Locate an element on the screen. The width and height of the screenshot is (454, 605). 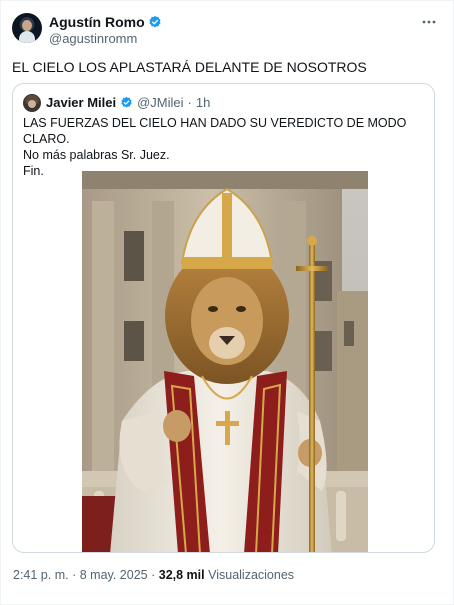
more-horizontal-icon is located at coordinates (429, 22).